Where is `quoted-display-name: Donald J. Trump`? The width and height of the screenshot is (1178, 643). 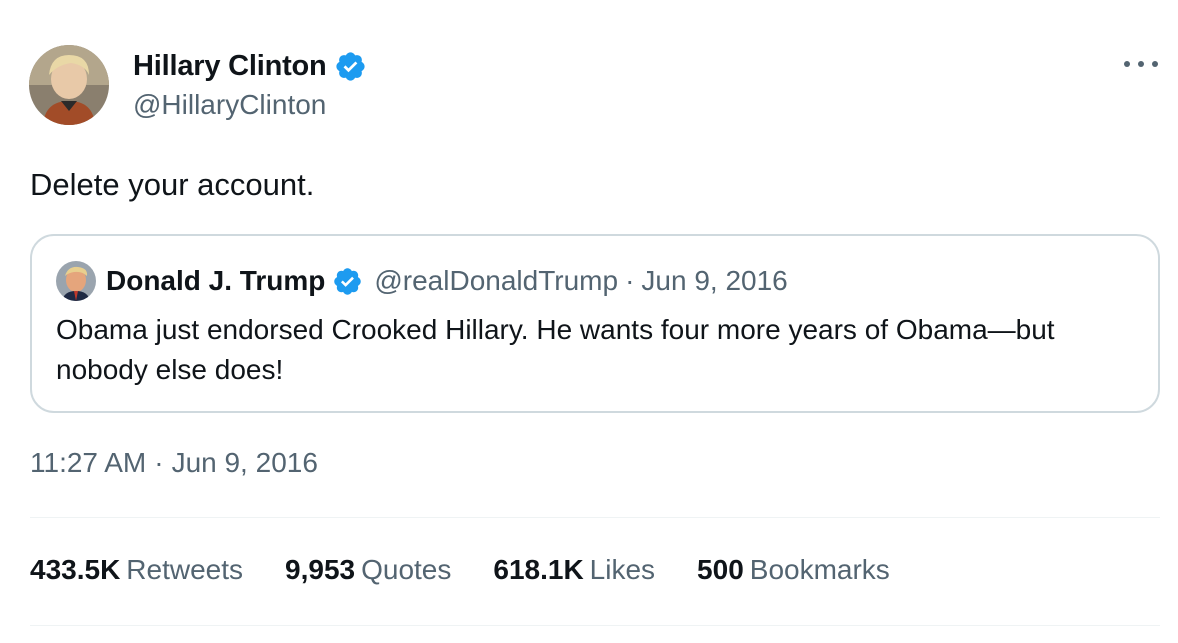 quoted-display-name: Donald J. Trump is located at coordinates (216, 280).